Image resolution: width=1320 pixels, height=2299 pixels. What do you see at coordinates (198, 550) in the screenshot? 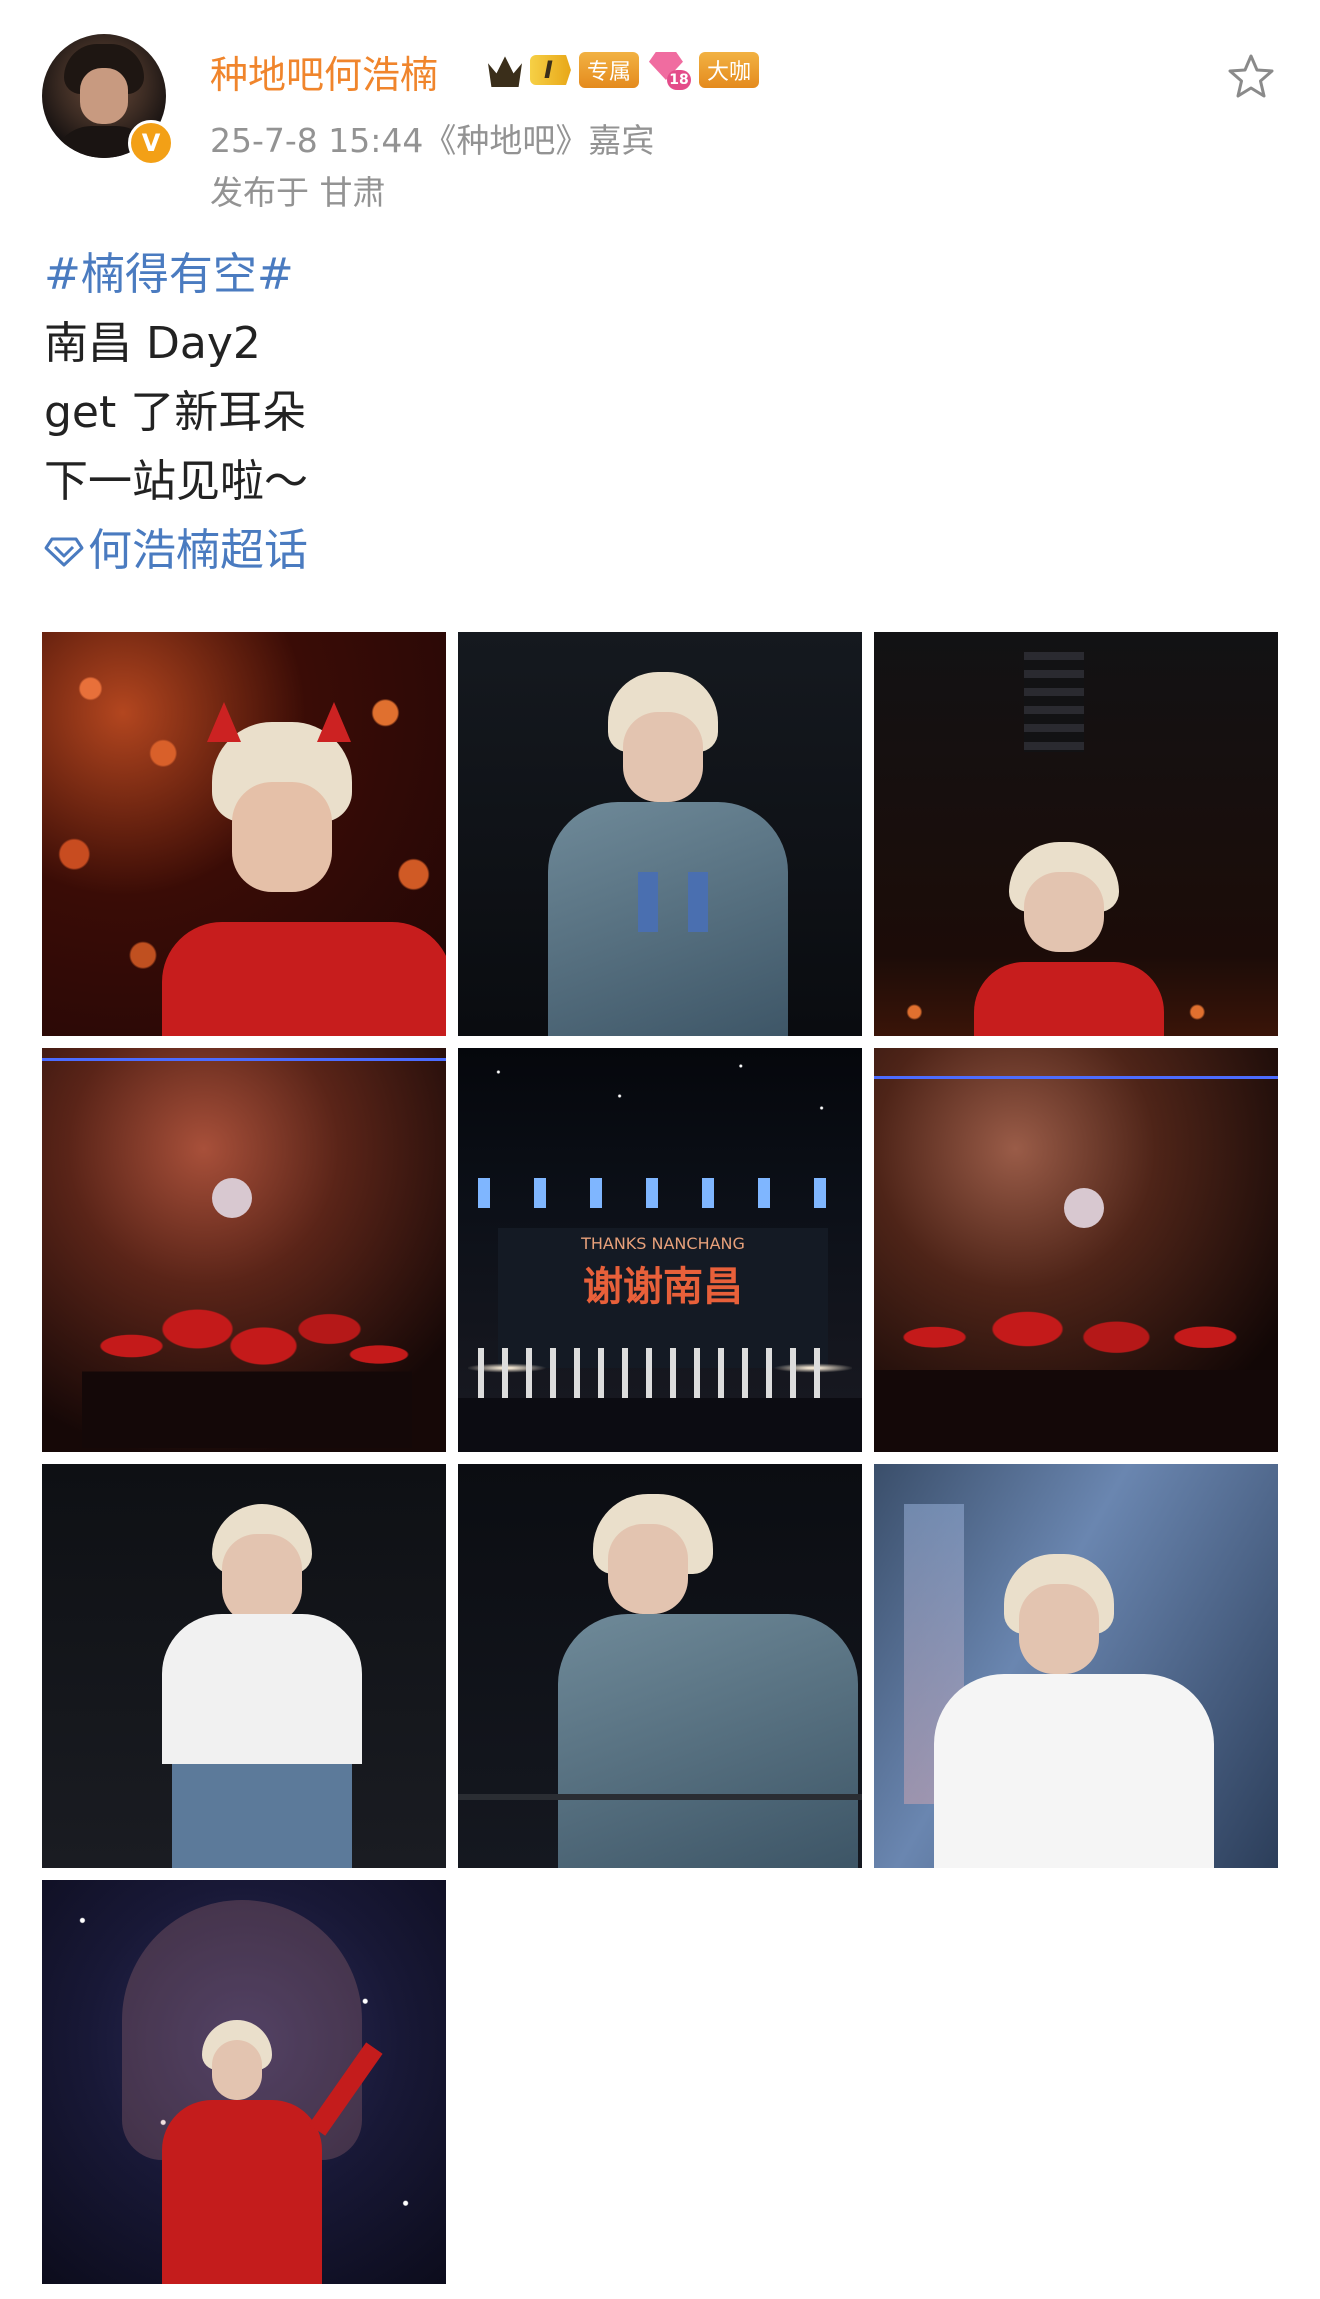
I see `super-topic-label: 何浩楠超话` at bounding box center [198, 550].